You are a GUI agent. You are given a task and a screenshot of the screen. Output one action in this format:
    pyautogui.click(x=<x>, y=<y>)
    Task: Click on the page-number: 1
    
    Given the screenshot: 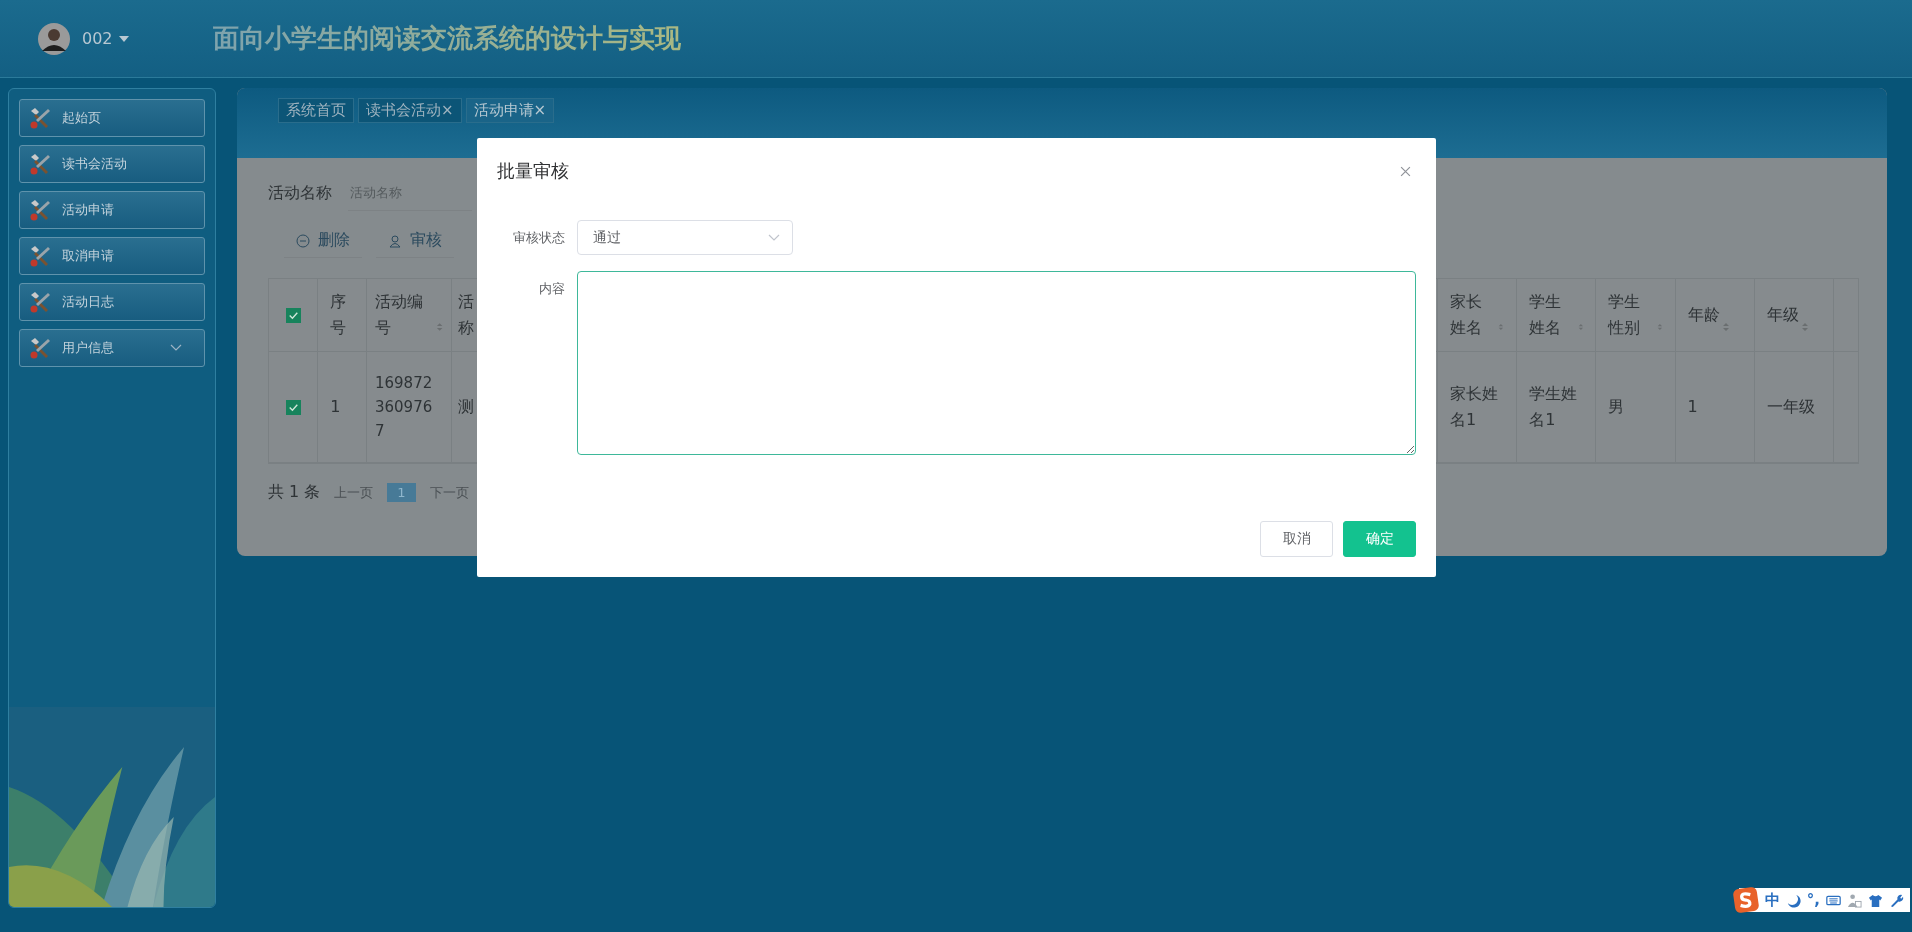 What is the action you would take?
    pyautogui.click(x=401, y=492)
    